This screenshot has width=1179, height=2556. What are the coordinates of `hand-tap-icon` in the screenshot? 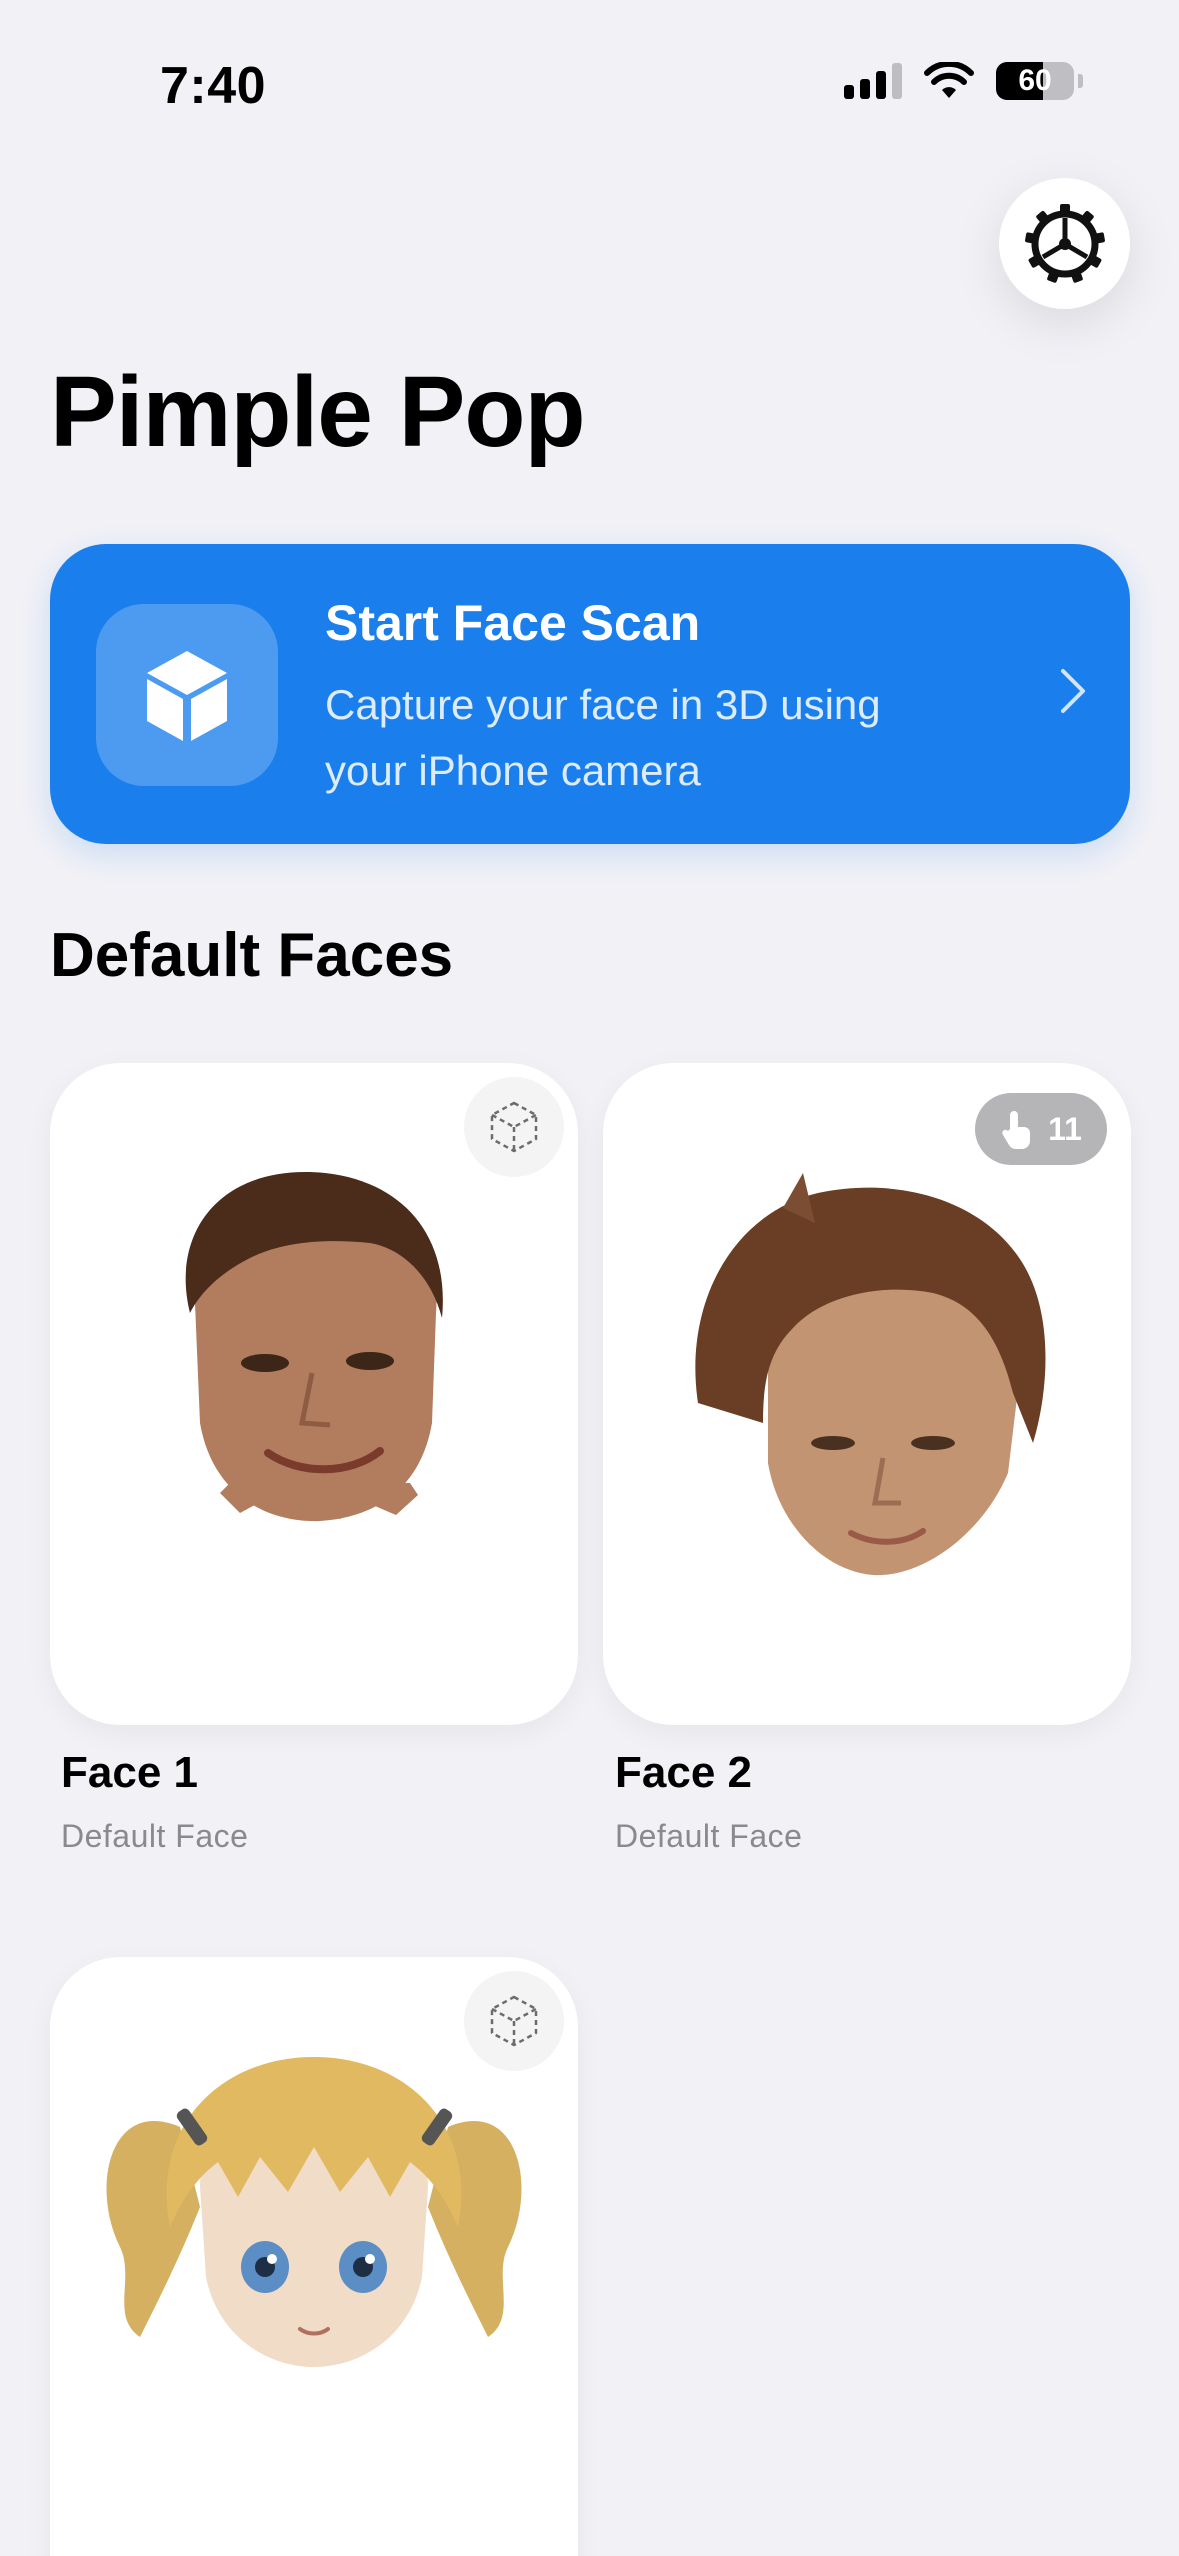 It's located at (1016, 1130).